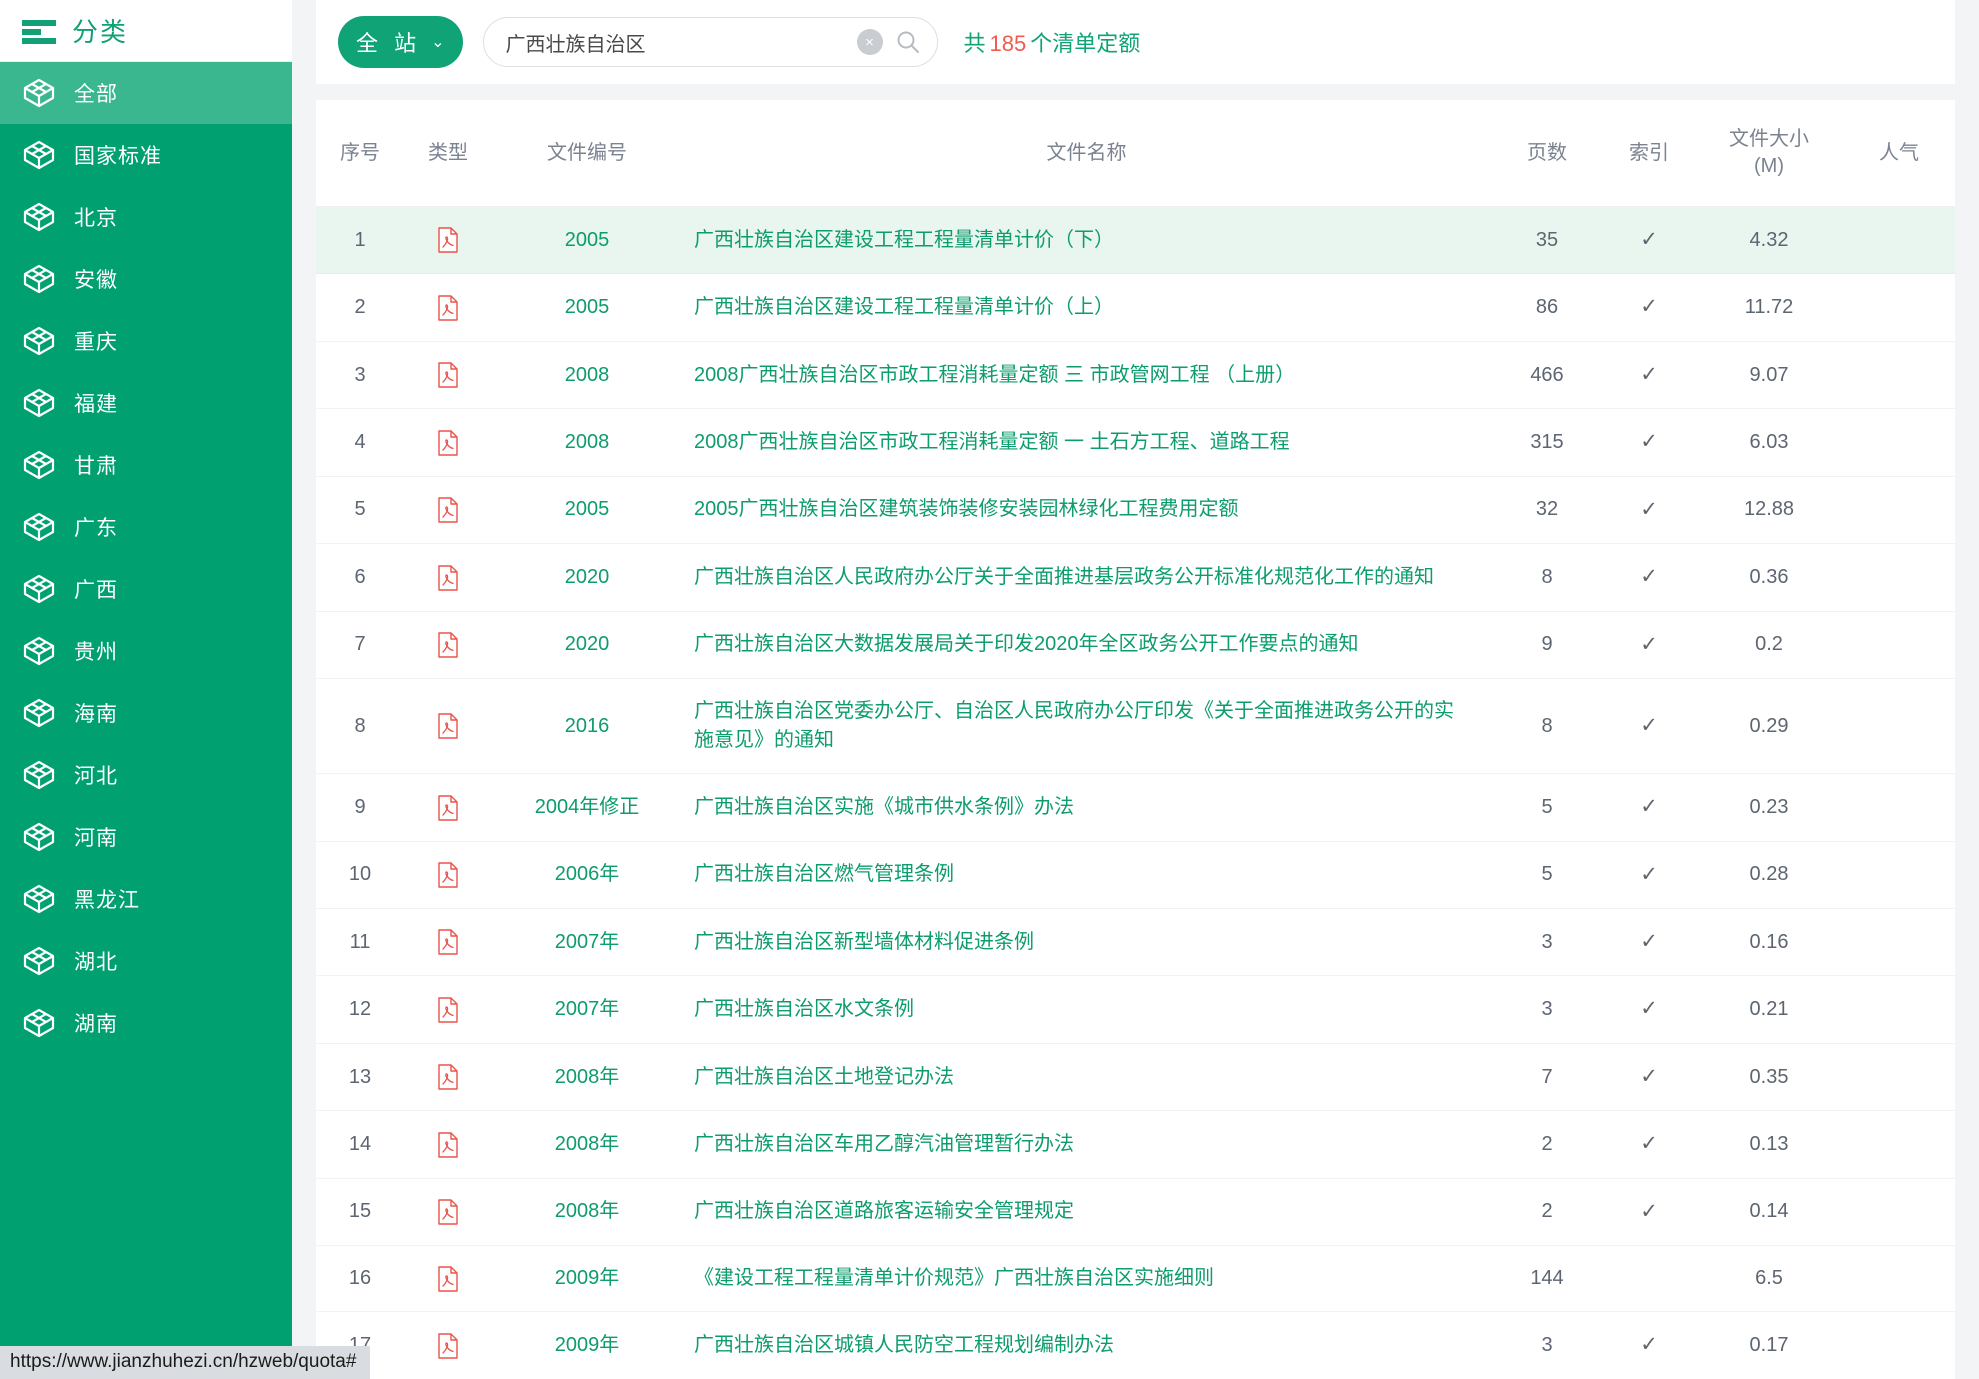 The image size is (1979, 1379). I want to click on cell-name: 广西壮族自治区道路旅客运输安全管理规定, so click(1086, 1212).